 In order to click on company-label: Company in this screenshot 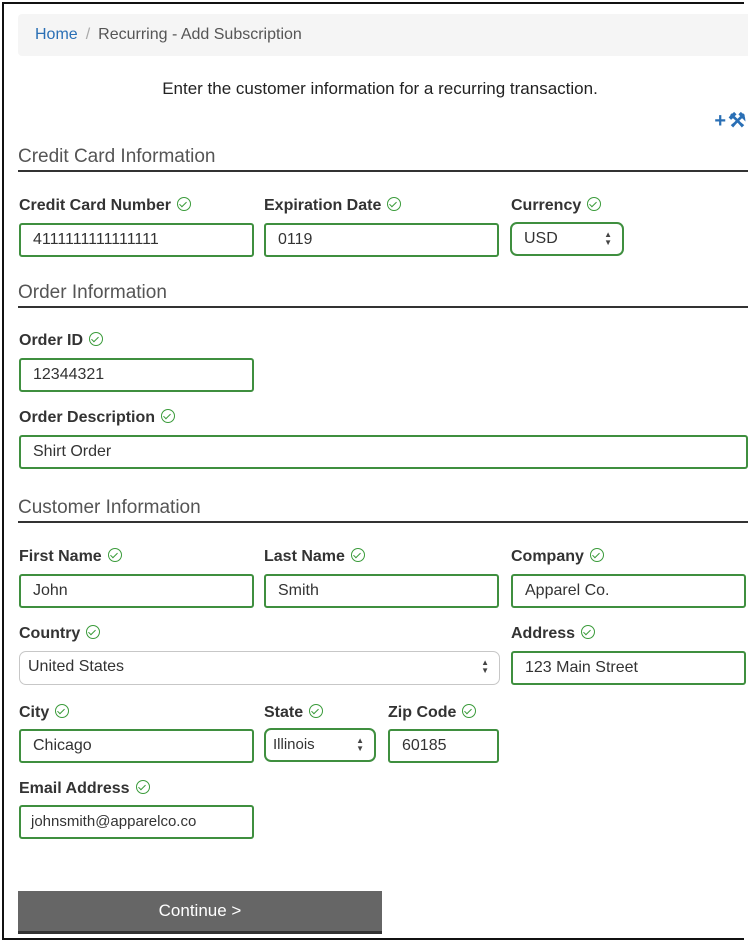, I will do `click(557, 556)`.